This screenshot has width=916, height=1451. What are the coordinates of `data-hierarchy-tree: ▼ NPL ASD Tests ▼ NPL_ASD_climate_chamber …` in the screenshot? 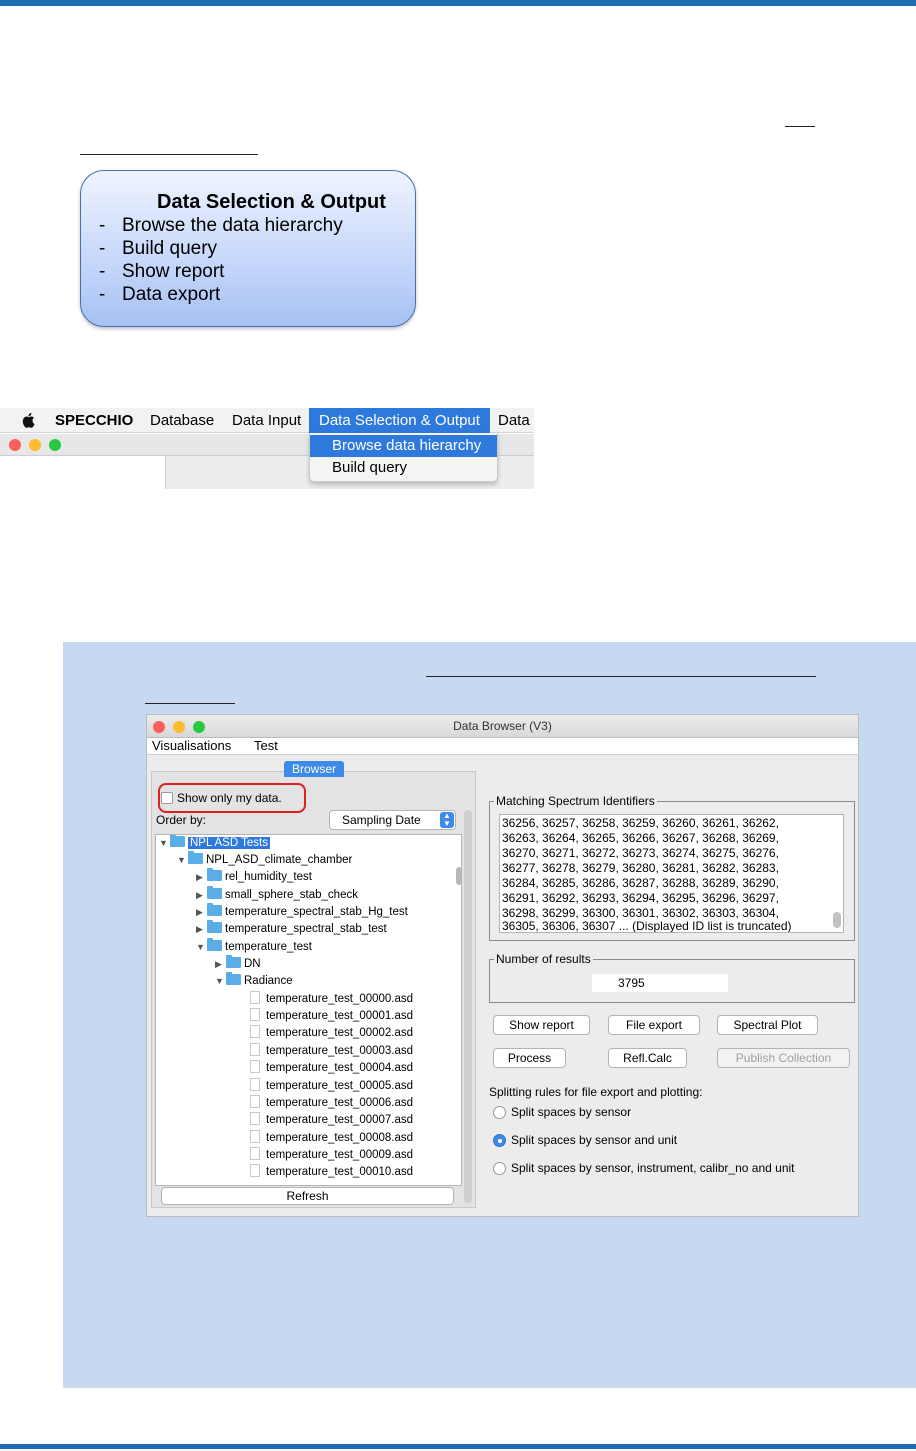 It's located at (308, 1010).